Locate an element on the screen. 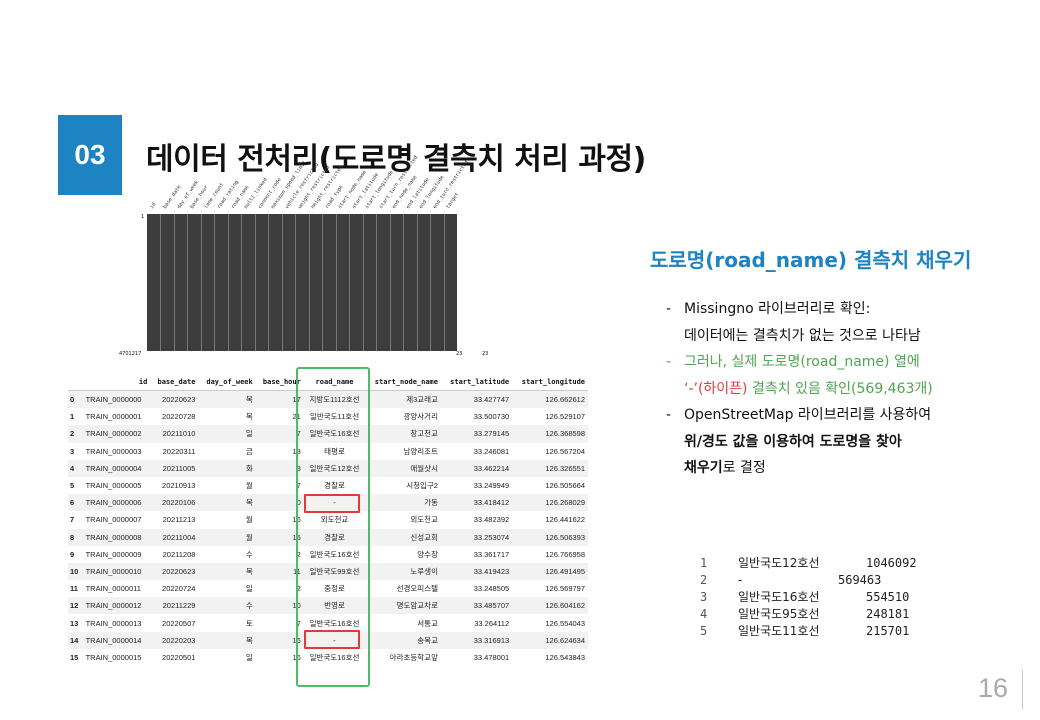 This screenshot has height=720, width=1040. road-count: 248181 is located at coordinates (888, 614).